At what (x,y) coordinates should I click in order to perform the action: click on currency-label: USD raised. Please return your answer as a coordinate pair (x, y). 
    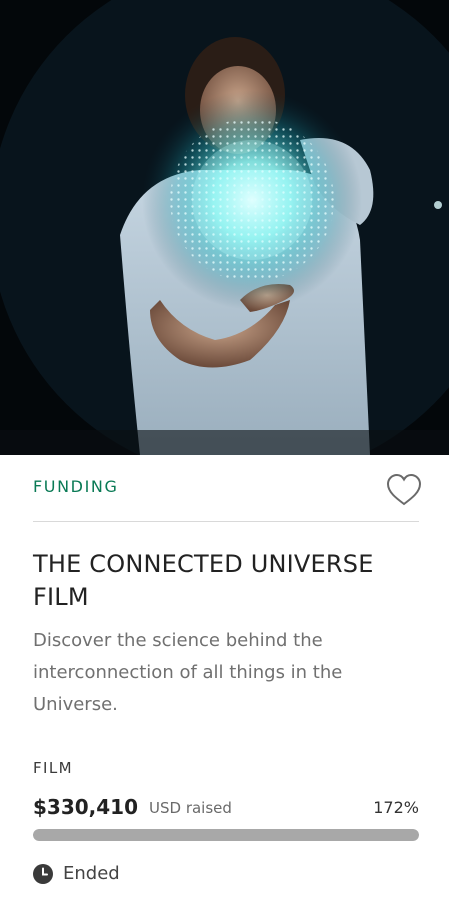
    Looking at the image, I should click on (190, 808).